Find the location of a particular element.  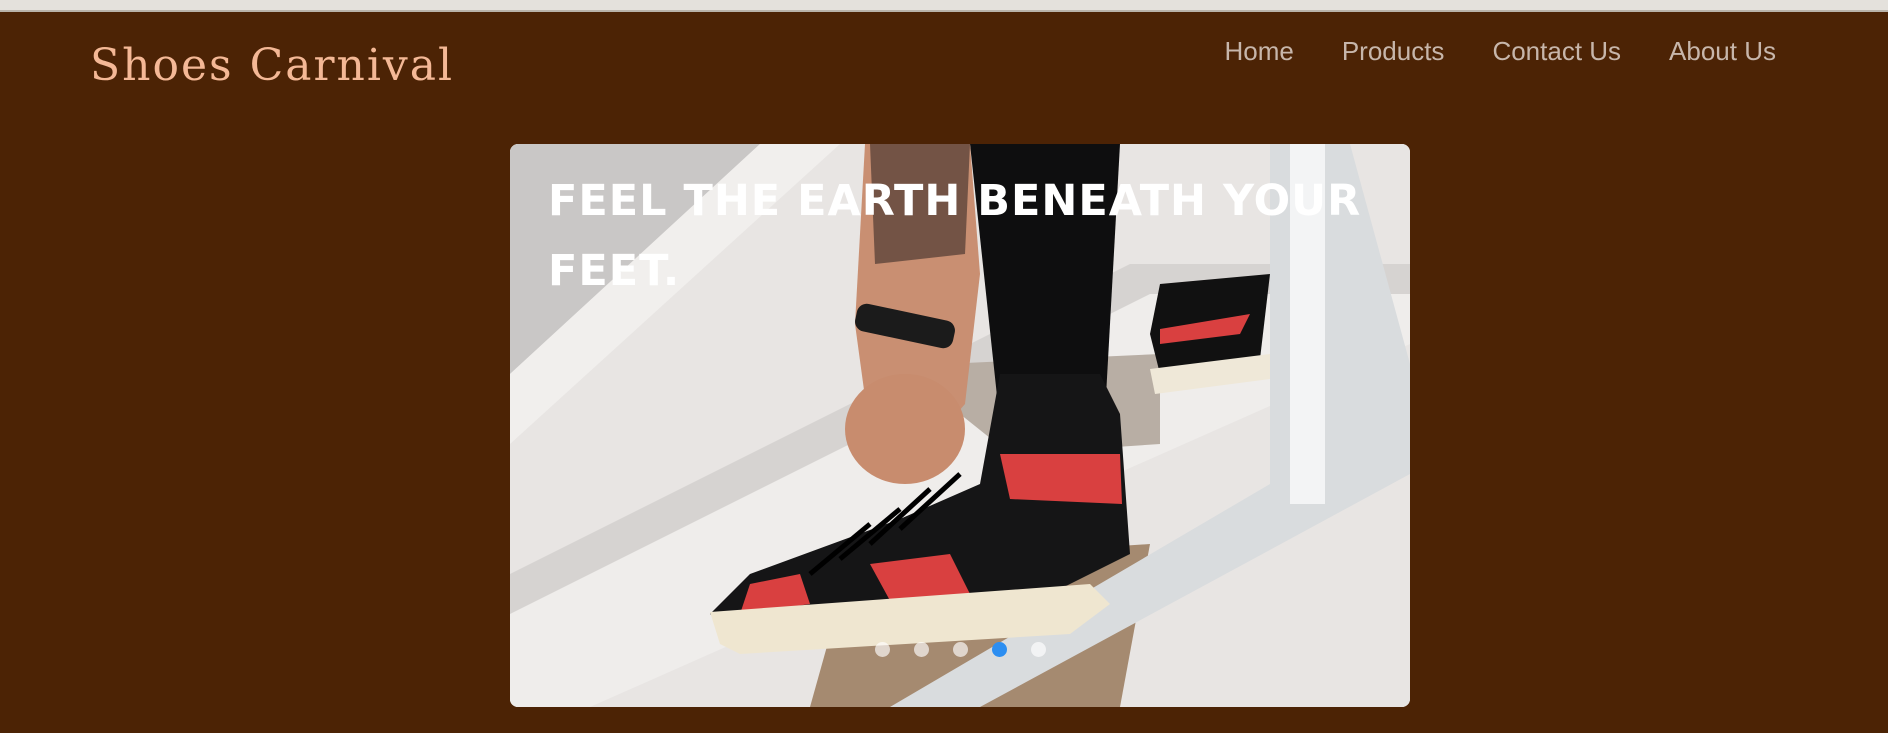

carousel-dot-active is located at coordinates (999, 649).